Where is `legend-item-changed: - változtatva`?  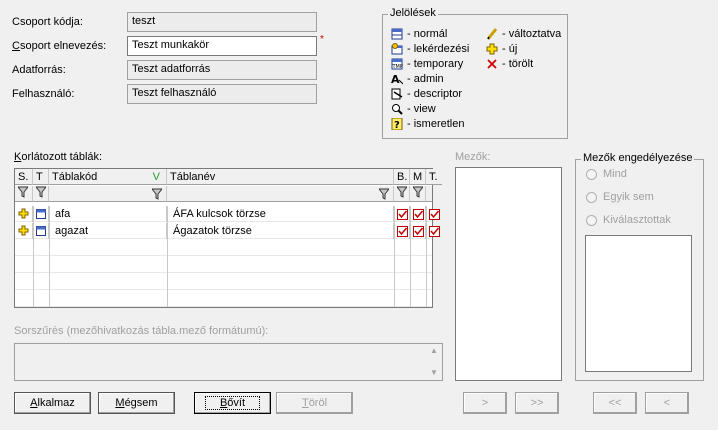
legend-item-changed: - változtatva is located at coordinates (523, 34).